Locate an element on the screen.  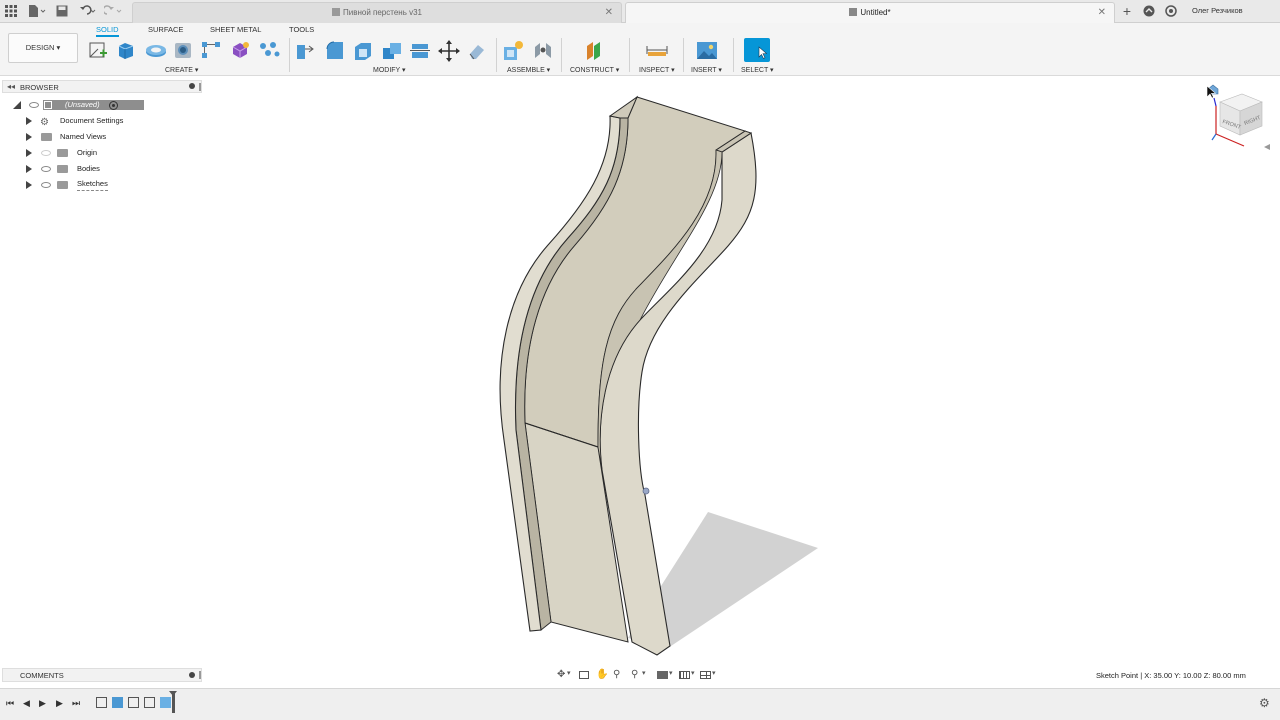
step-forward-icon: ▶ is located at coordinates (59, 703).